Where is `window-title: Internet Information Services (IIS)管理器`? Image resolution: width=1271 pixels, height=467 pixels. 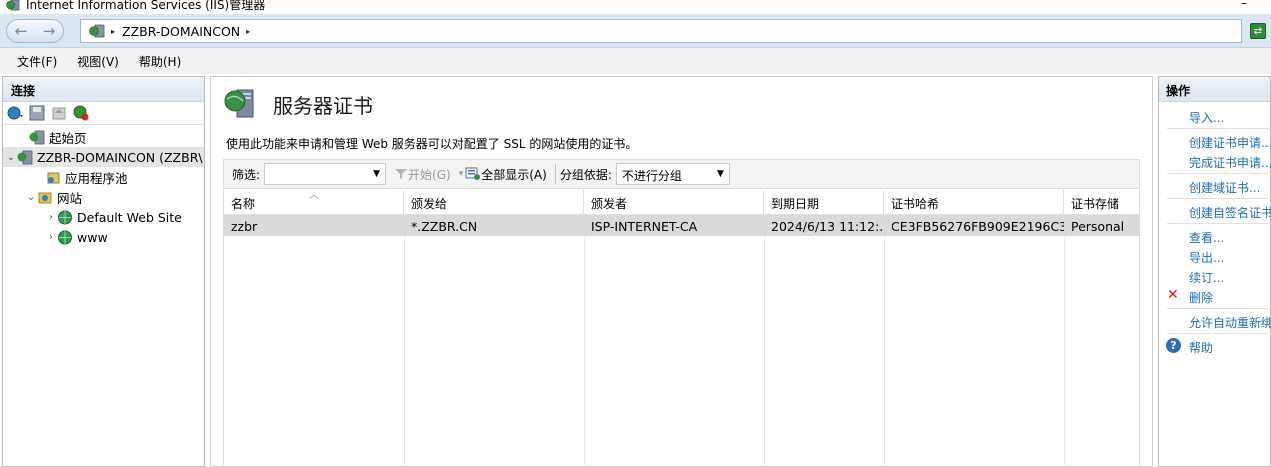
window-title: Internet Information Services (IIS)管理器 is located at coordinates (146, 6).